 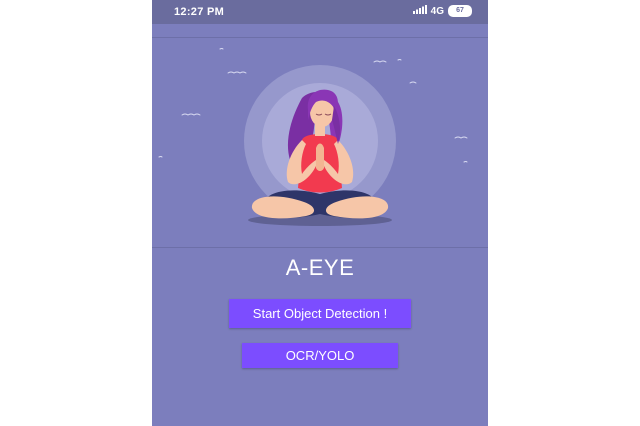 What do you see at coordinates (460, 11) in the screenshot?
I see `battery-icon: 67` at bounding box center [460, 11].